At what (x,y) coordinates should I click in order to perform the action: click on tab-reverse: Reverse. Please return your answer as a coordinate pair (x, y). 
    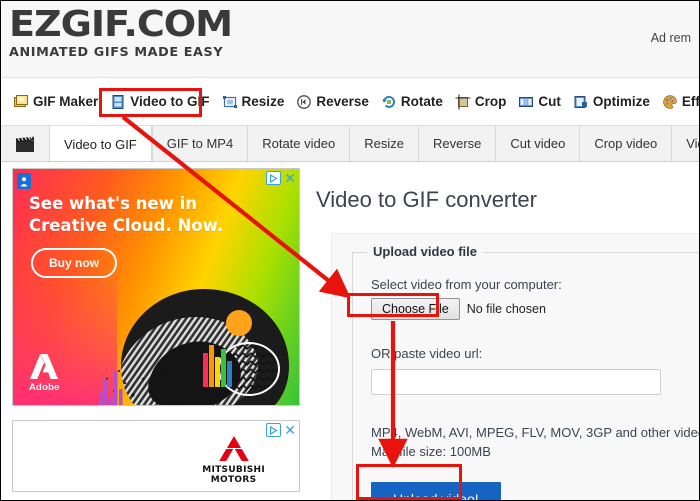
    Looking at the image, I should click on (456, 143).